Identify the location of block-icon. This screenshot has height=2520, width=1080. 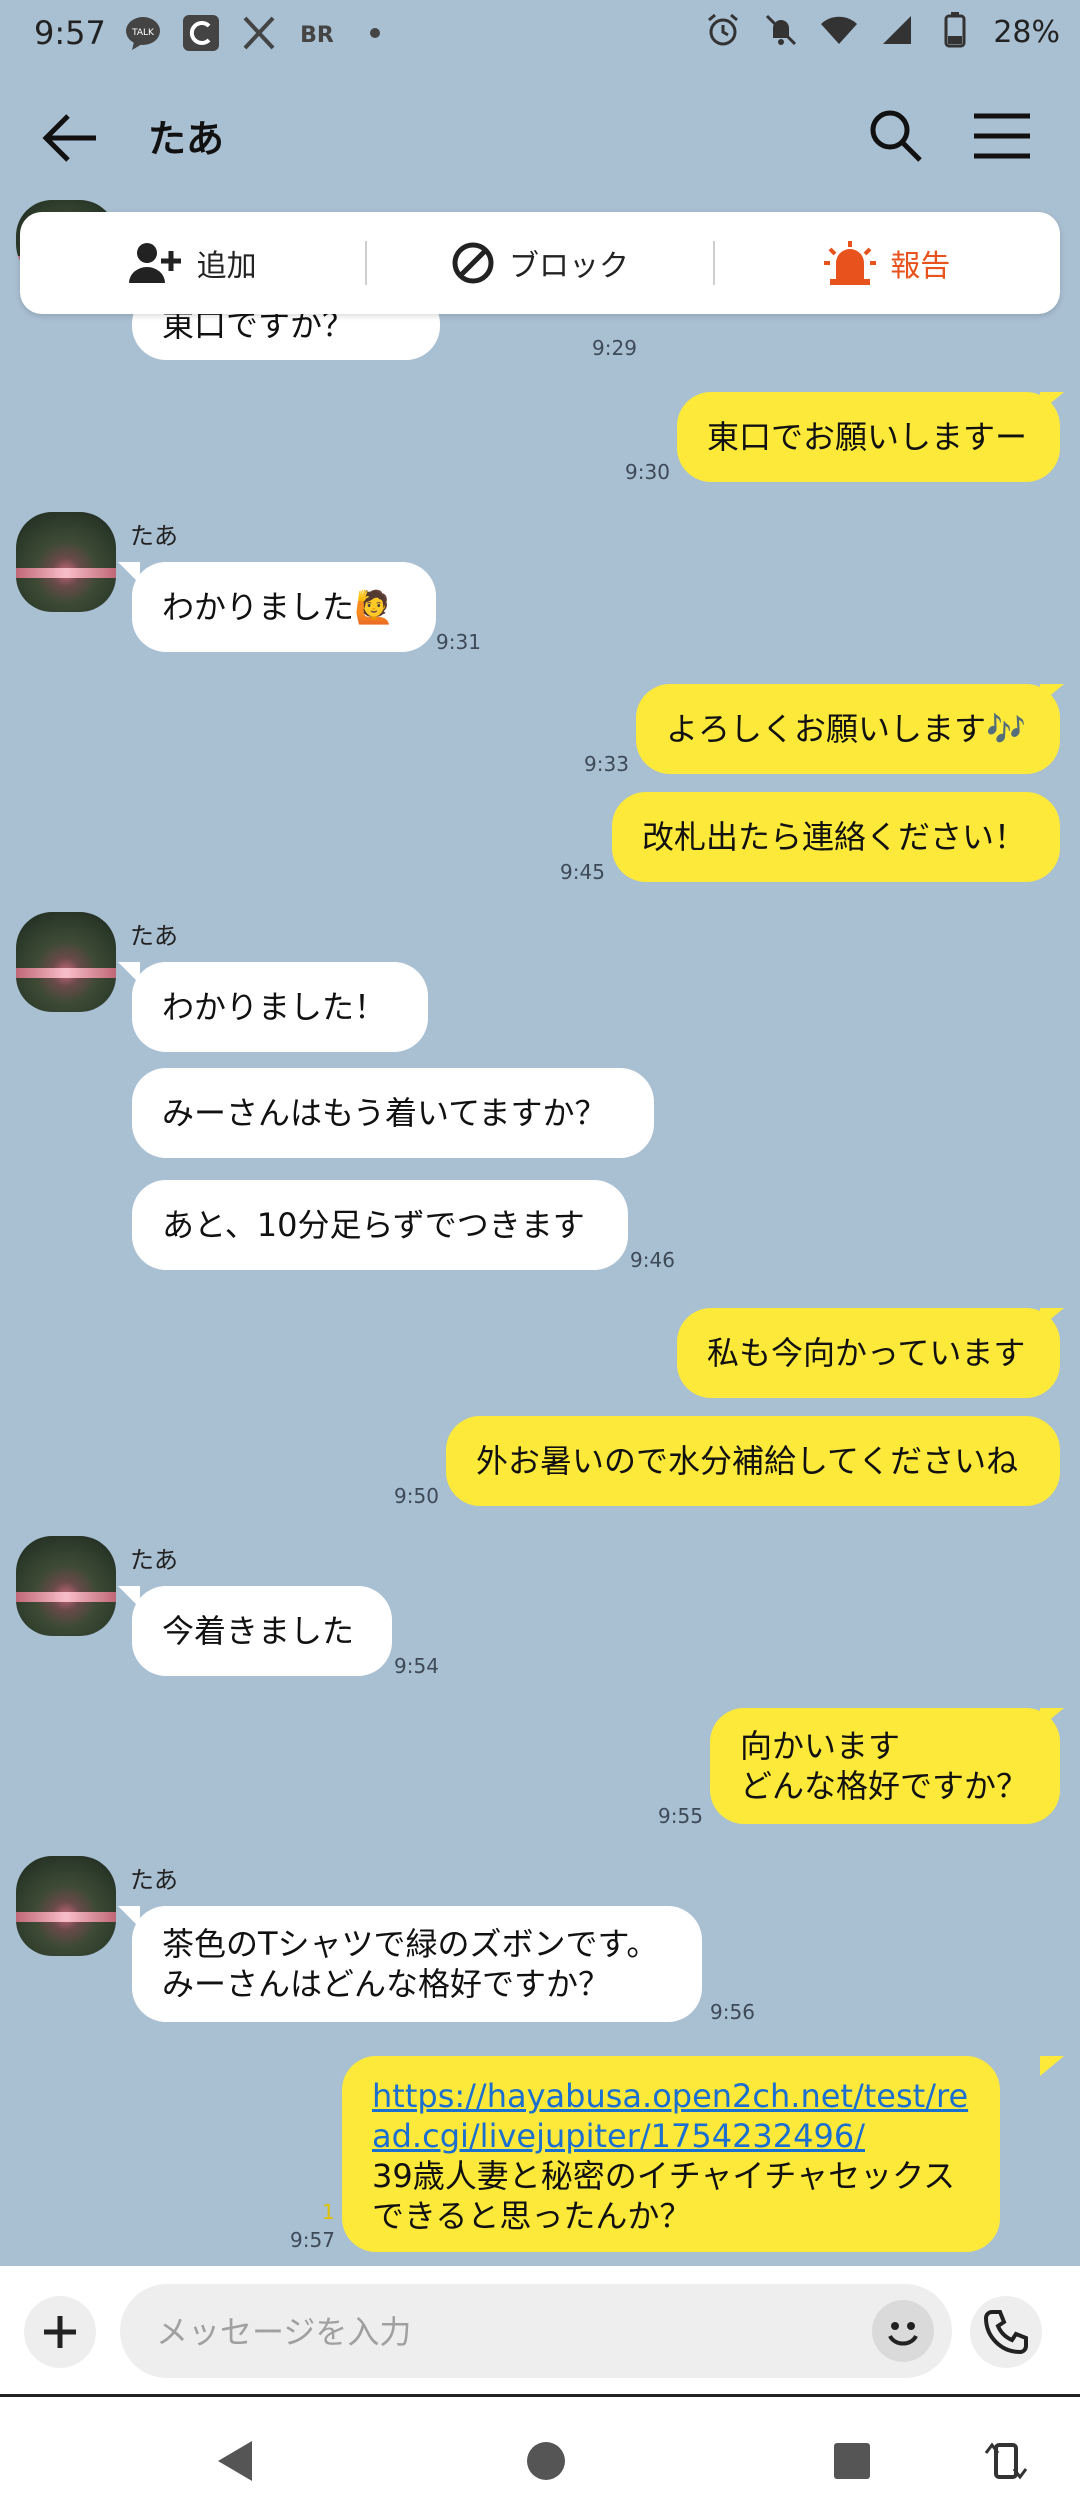
(473, 263).